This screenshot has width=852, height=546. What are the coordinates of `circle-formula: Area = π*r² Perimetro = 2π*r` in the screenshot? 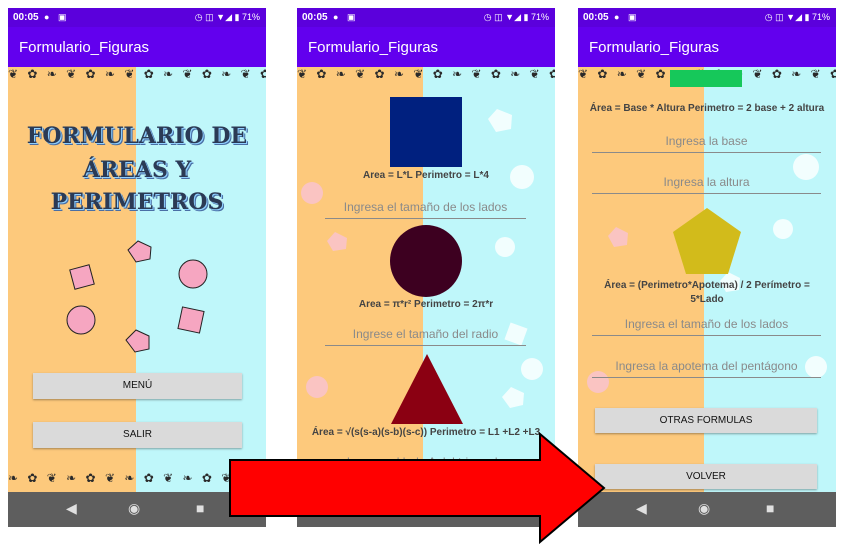 It's located at (426, 304).